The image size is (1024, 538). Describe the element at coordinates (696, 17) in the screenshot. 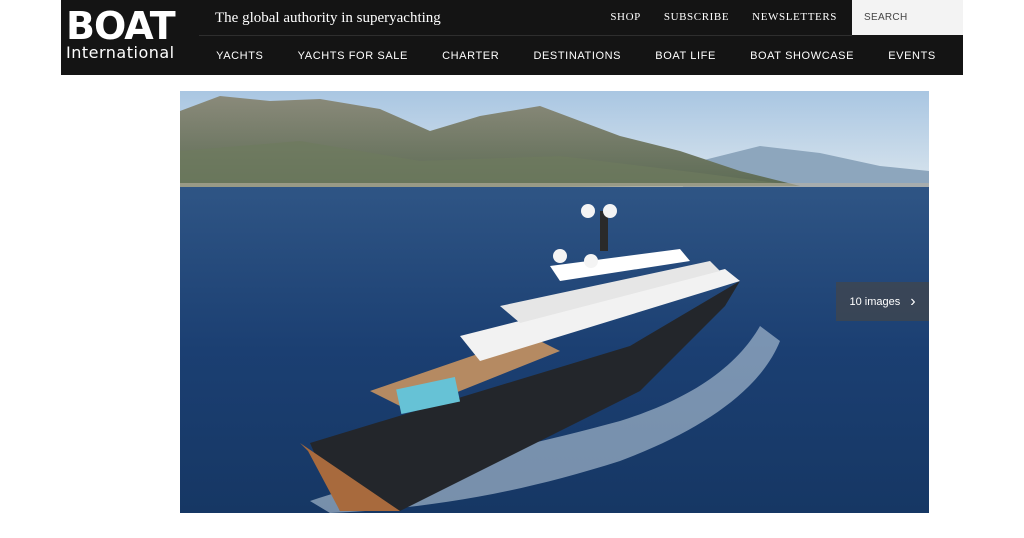

I see `subscribe-link: SUBSCRIBE` at that location.